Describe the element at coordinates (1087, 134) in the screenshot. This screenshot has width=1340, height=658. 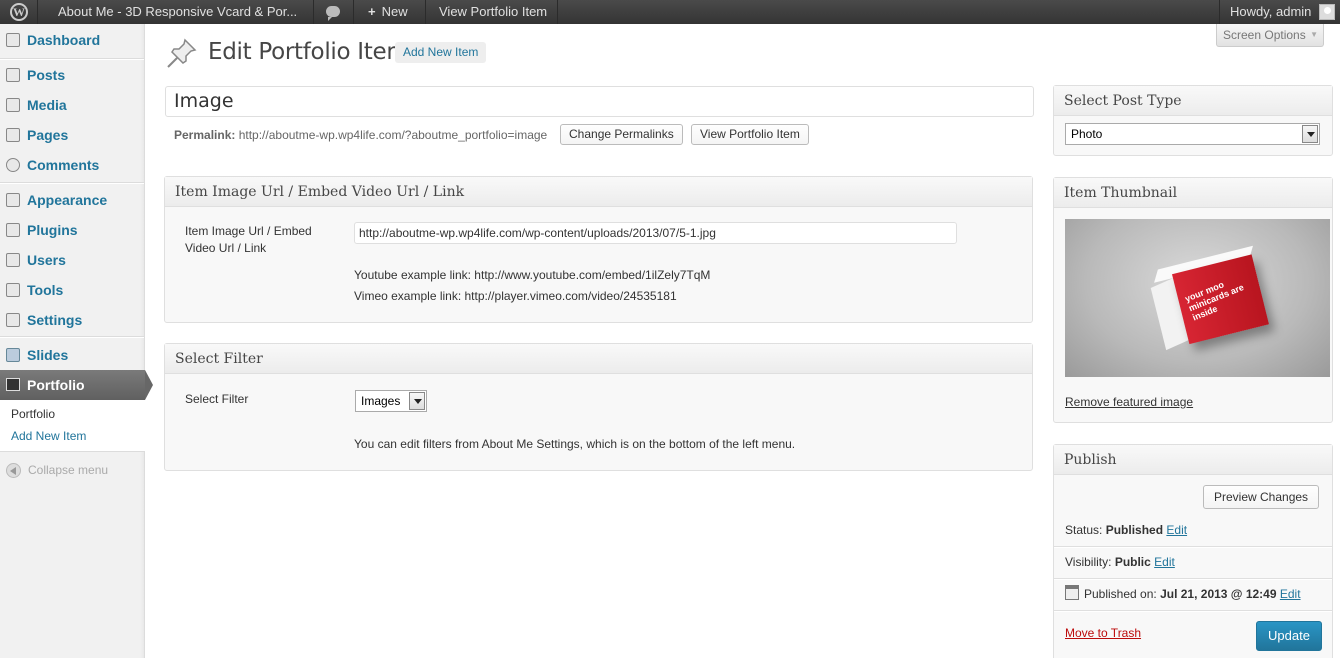
I see `post-type-select-value: Photo` at that location.